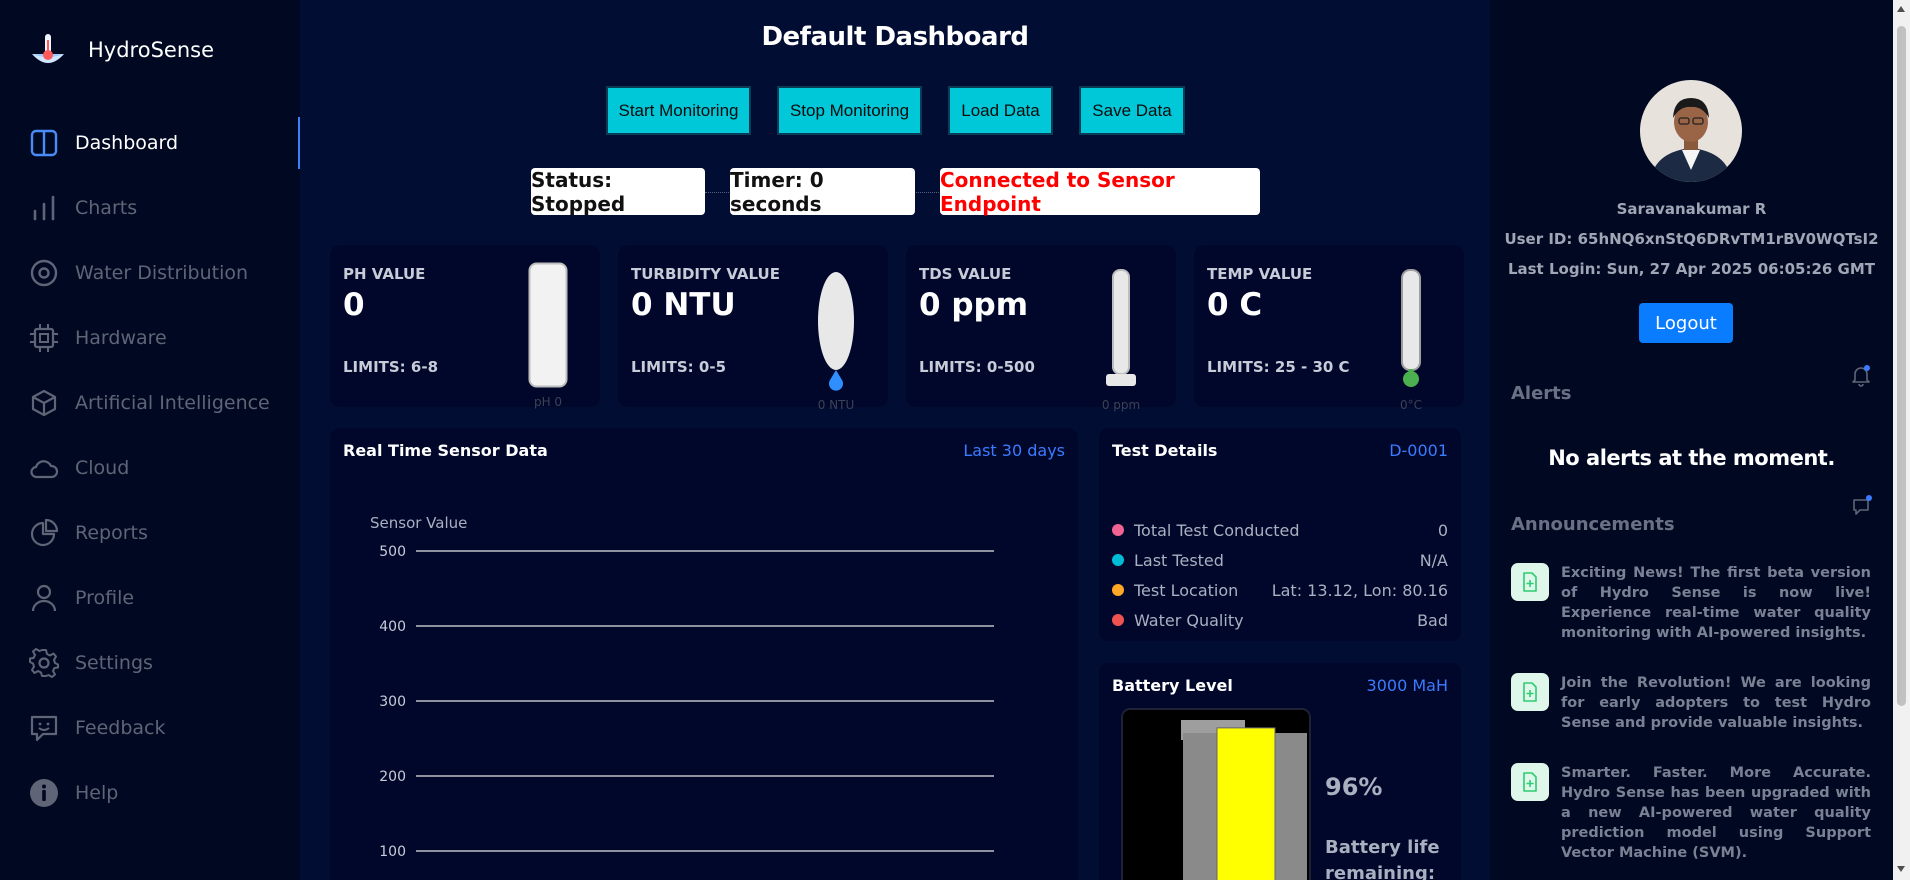  I want to click on profile-name: Saravanakumar R, so click(1691, 209).